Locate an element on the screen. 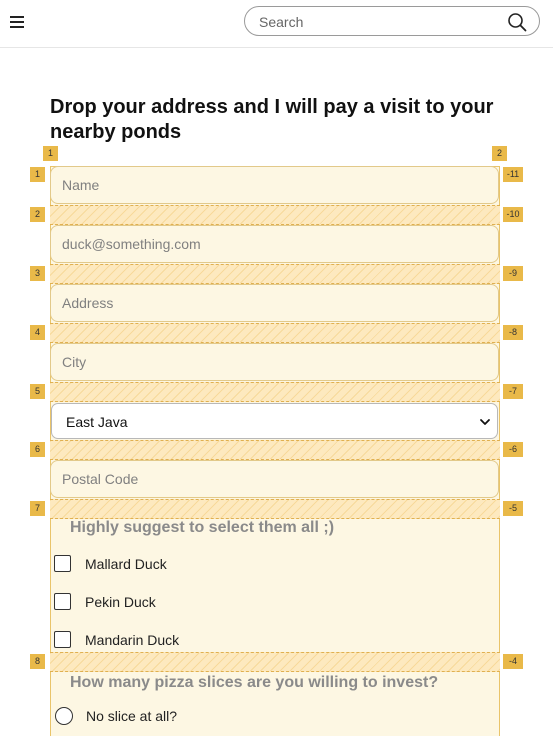  email-input is located at coordinates (274, 244).